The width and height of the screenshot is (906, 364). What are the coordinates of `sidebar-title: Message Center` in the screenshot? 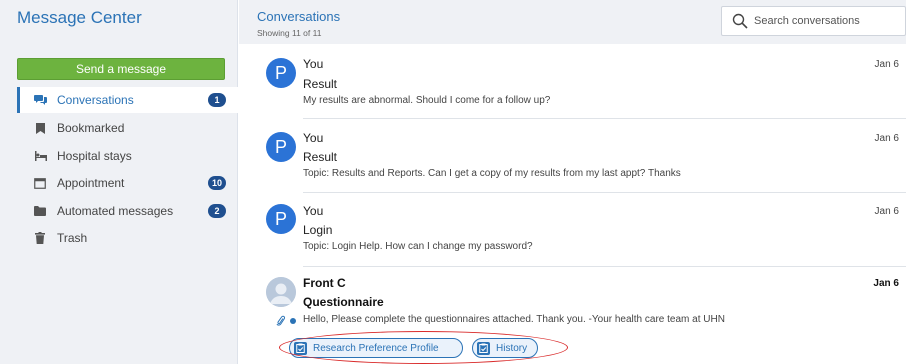 It's located at (79, 17).